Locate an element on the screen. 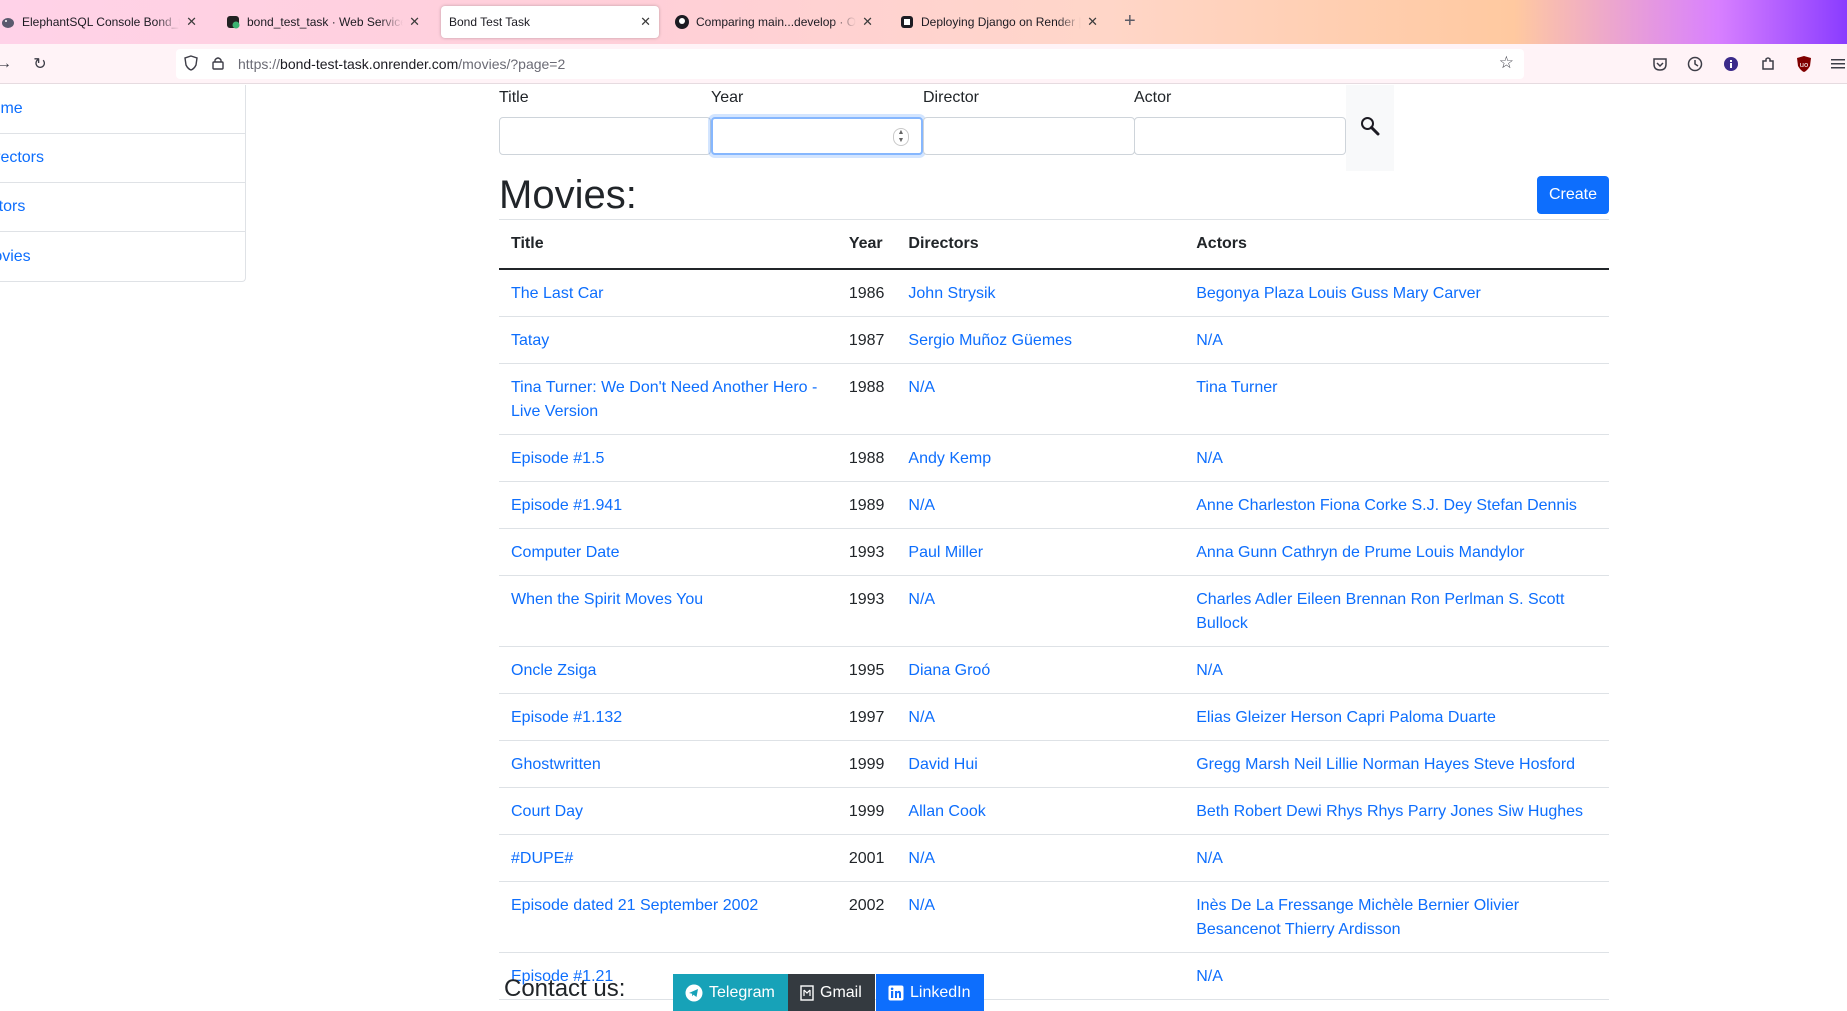  gmail-button: Gmail is located at coordinates (831, 992).